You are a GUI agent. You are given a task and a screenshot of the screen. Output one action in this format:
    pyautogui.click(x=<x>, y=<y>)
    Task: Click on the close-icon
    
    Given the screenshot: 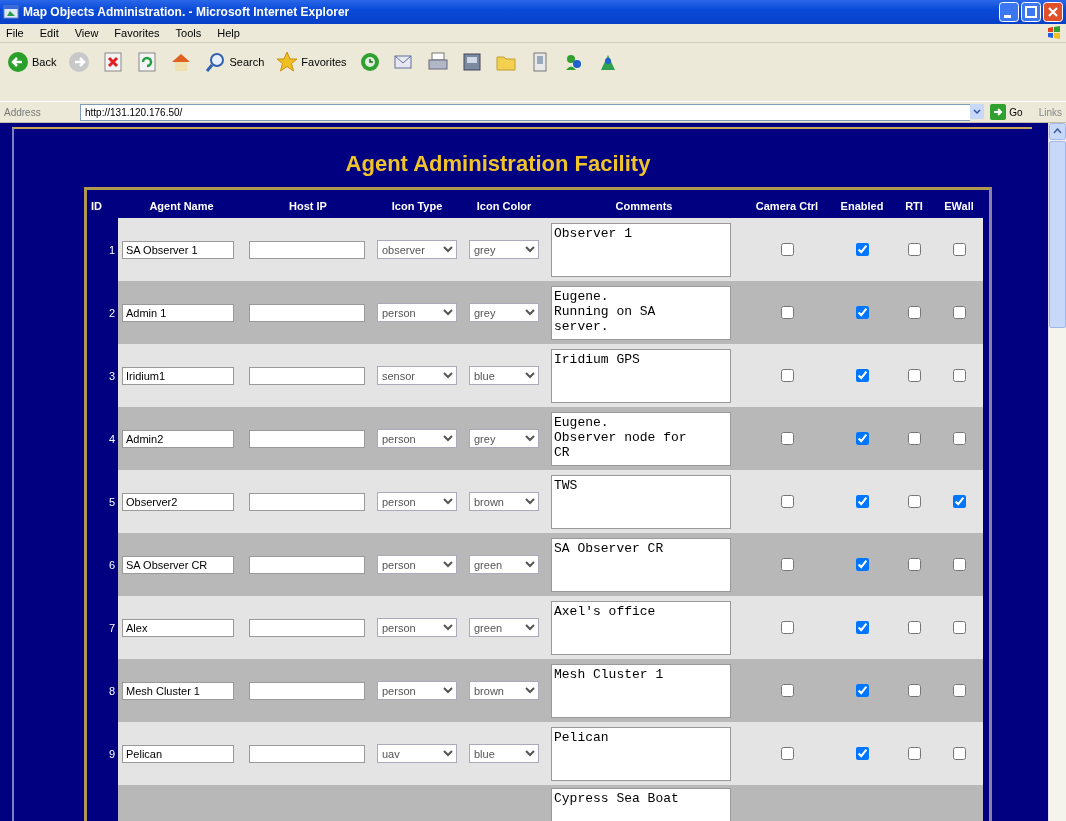 What is the action you would take?
    pyautogui.click(x=1053, y=12)
    